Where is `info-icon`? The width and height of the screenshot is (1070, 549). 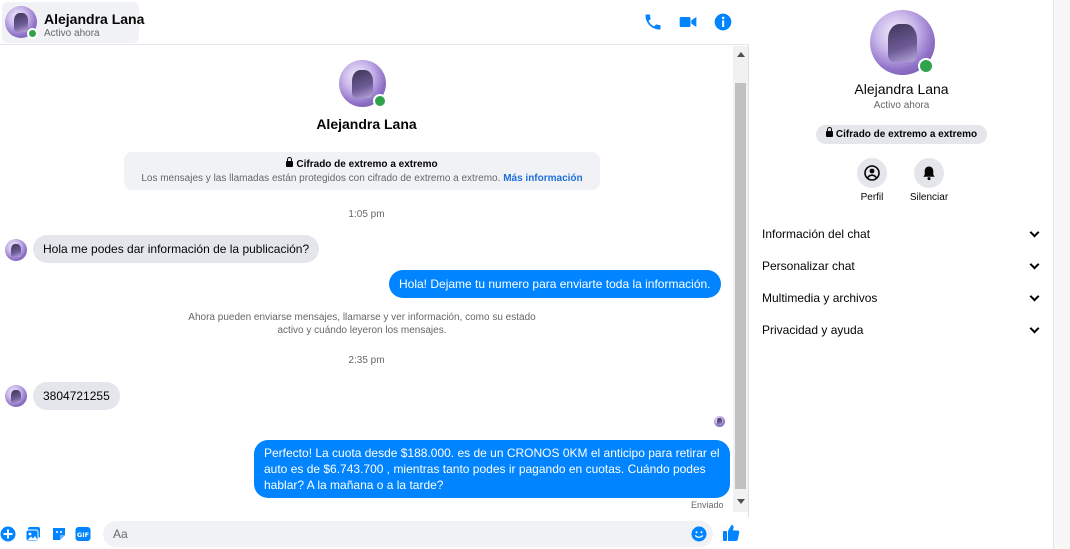 info-icon is located at coordinates (723, 22).